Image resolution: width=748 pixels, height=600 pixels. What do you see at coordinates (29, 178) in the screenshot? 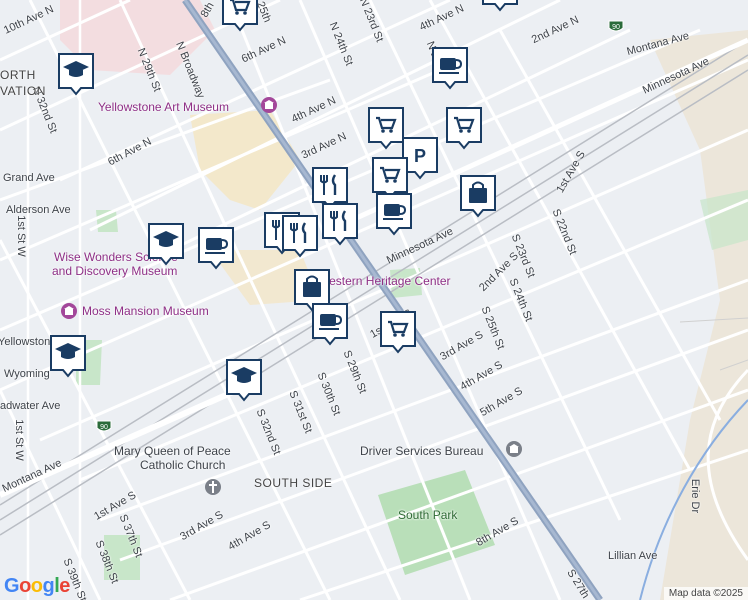
I see `street-label-grand-ave: Grand Ave` at bounding box center [29, 178].